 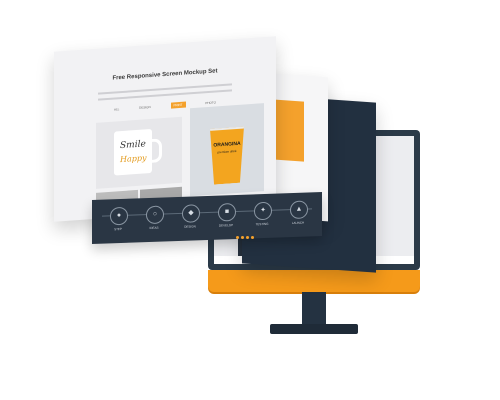 I want to click on filter-all: ALL, so click(x=116, y=109).